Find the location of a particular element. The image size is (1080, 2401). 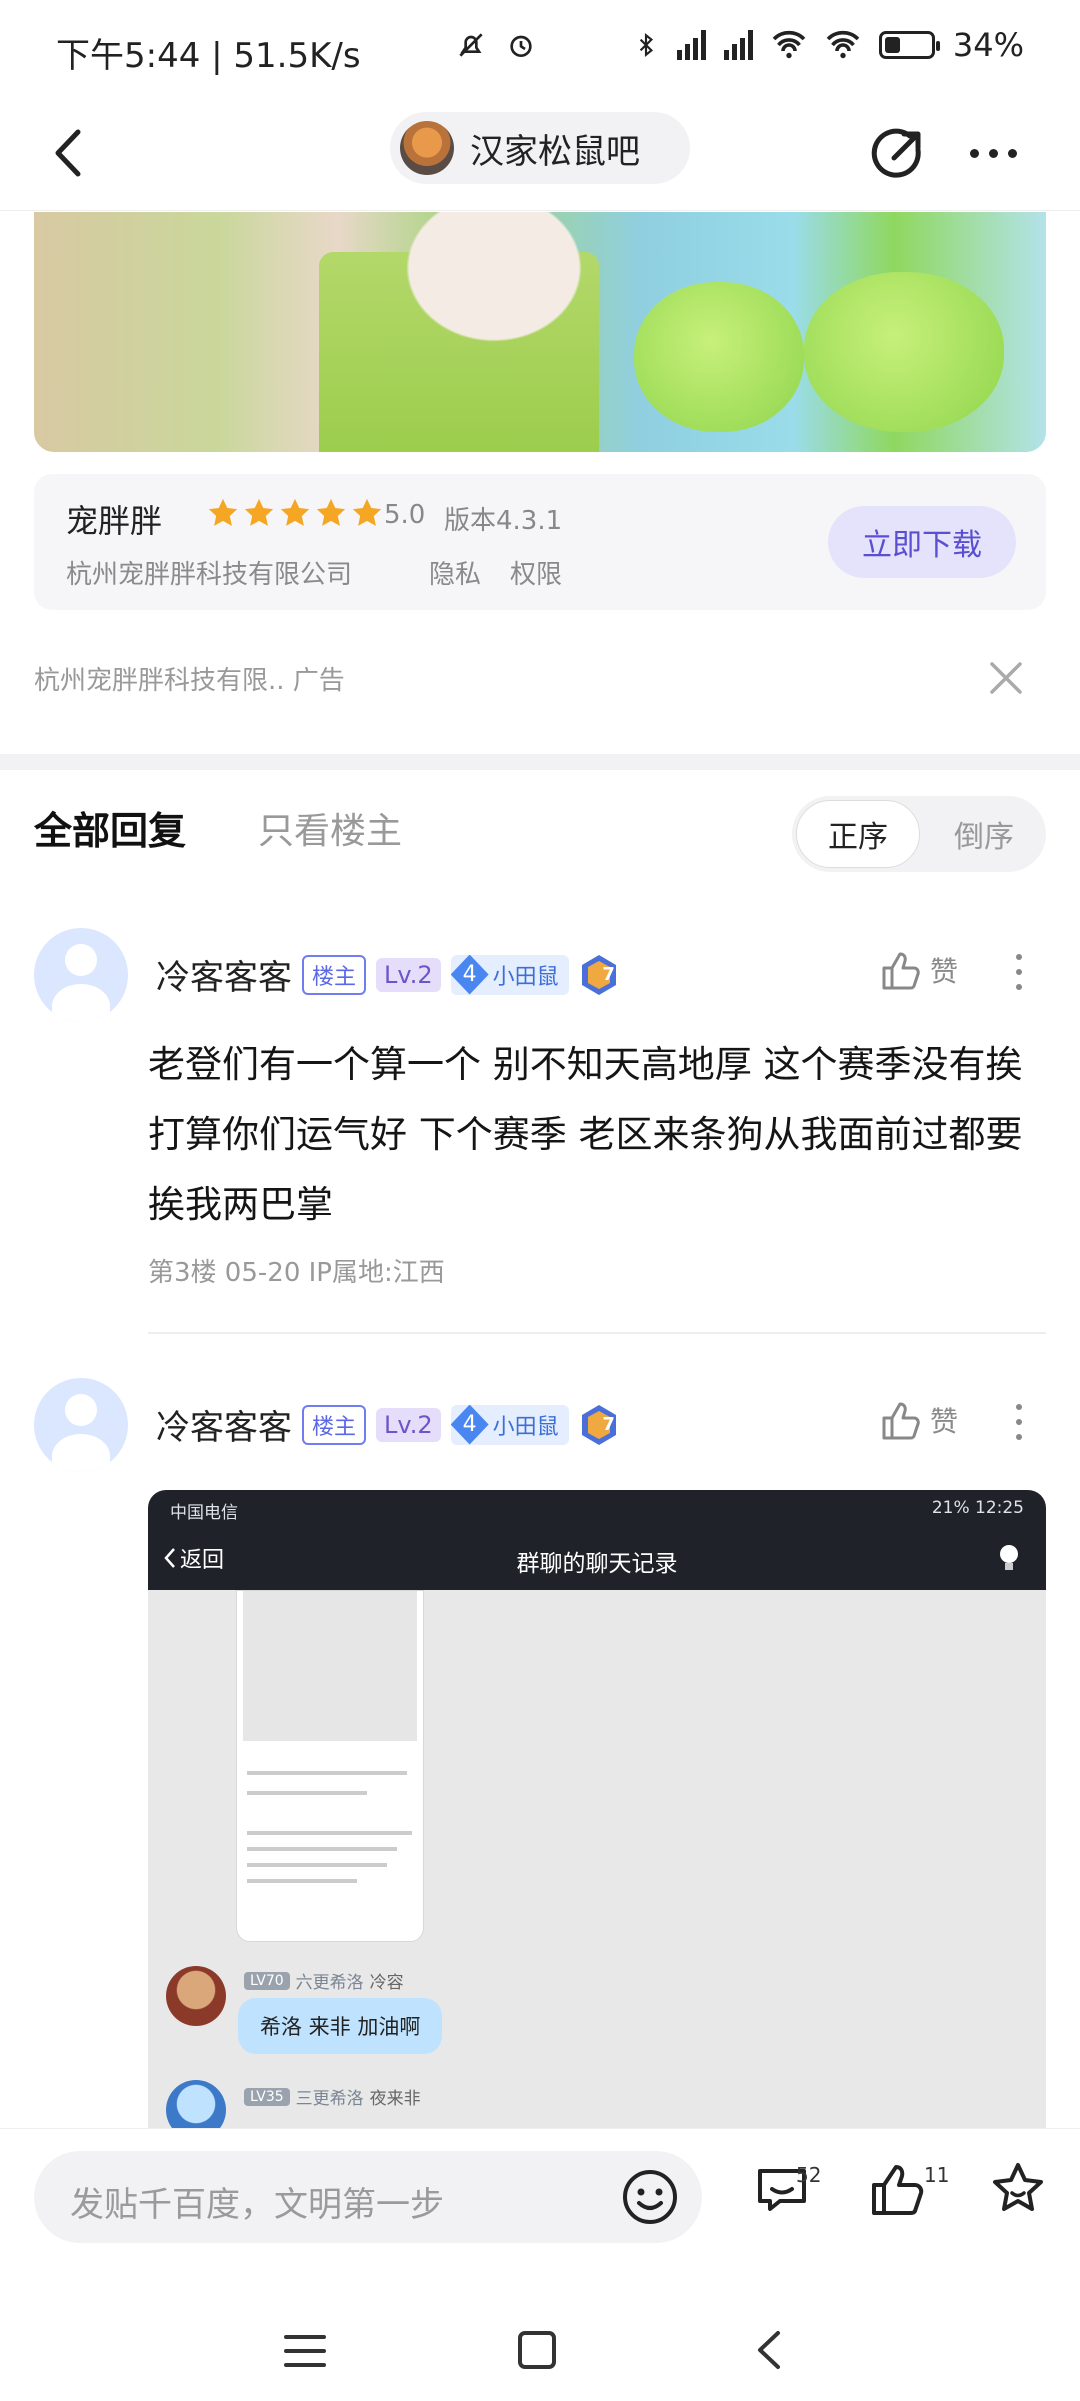

forum-avatar is located at coordinates (427, 148).